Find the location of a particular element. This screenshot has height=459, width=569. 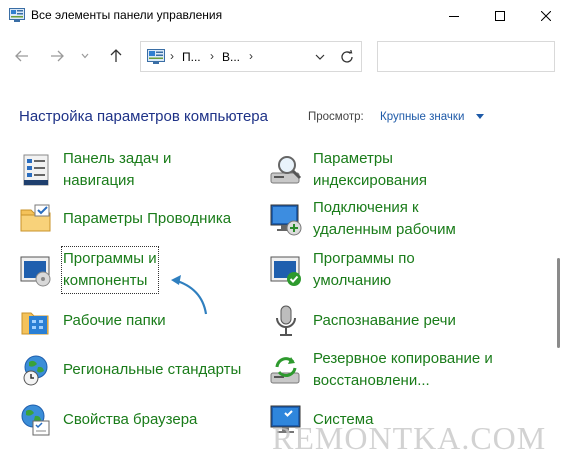

refresh-icon is located at coordinates (347, 56).